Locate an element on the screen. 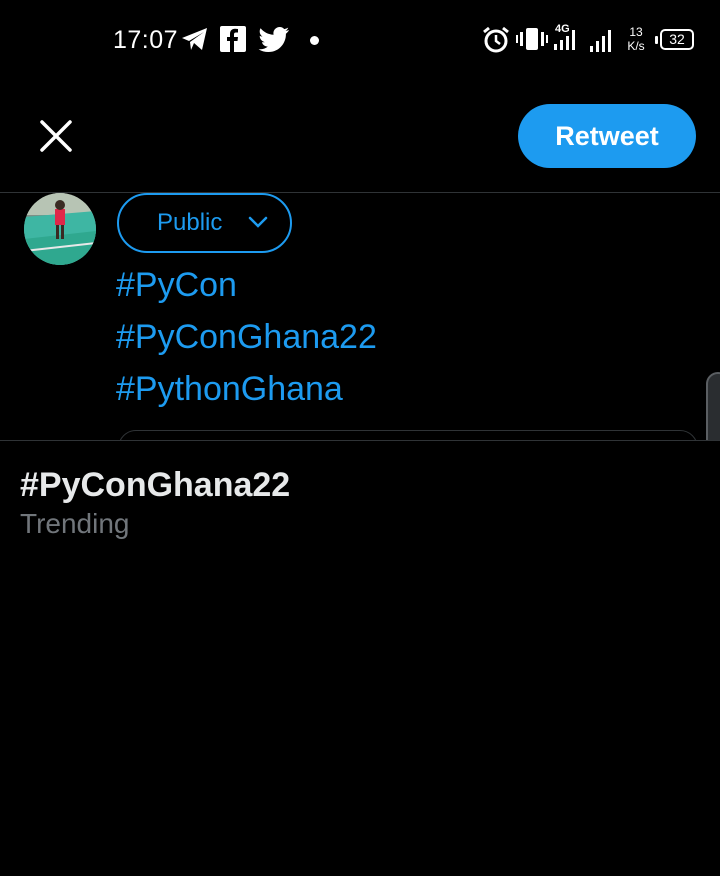  suggestion-title: #PyConGhana22 is located at coordinates (155, 485).